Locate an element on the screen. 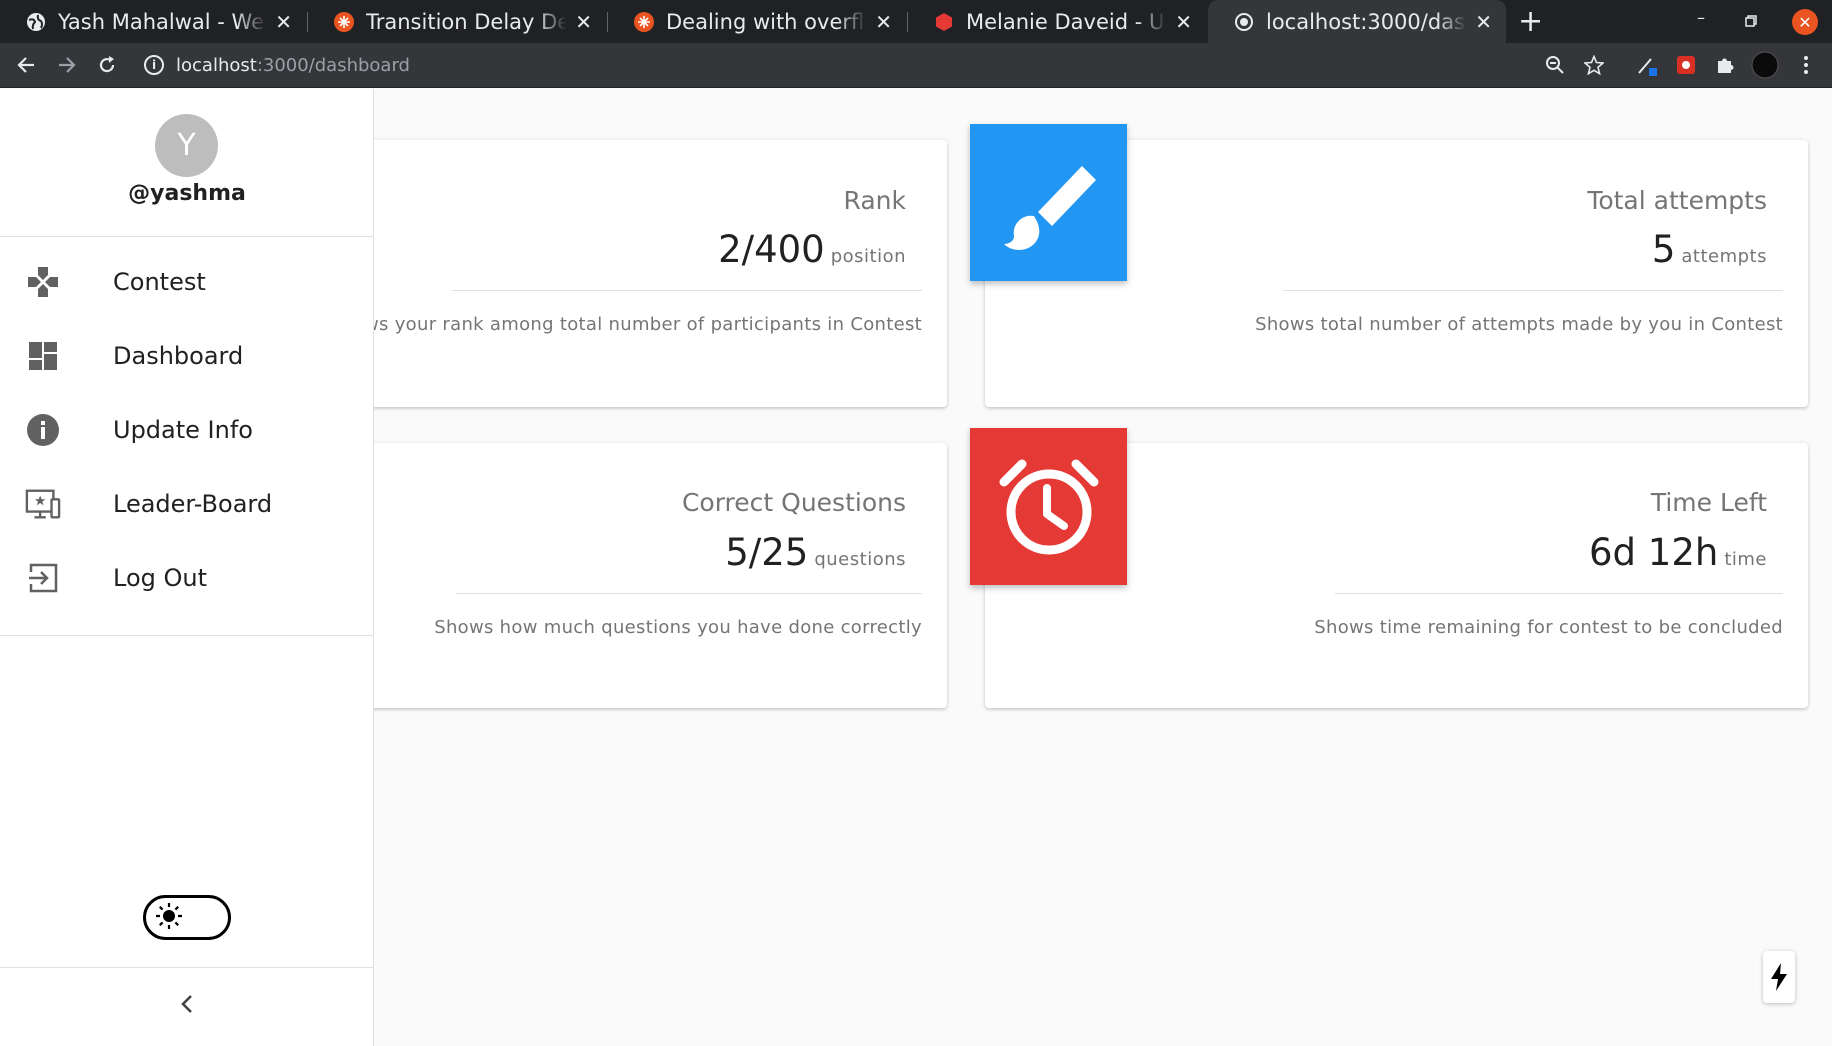 This screenshot has width=1832, height=1046. time-value: 6d 12h is located at coordinates (1654, 552).